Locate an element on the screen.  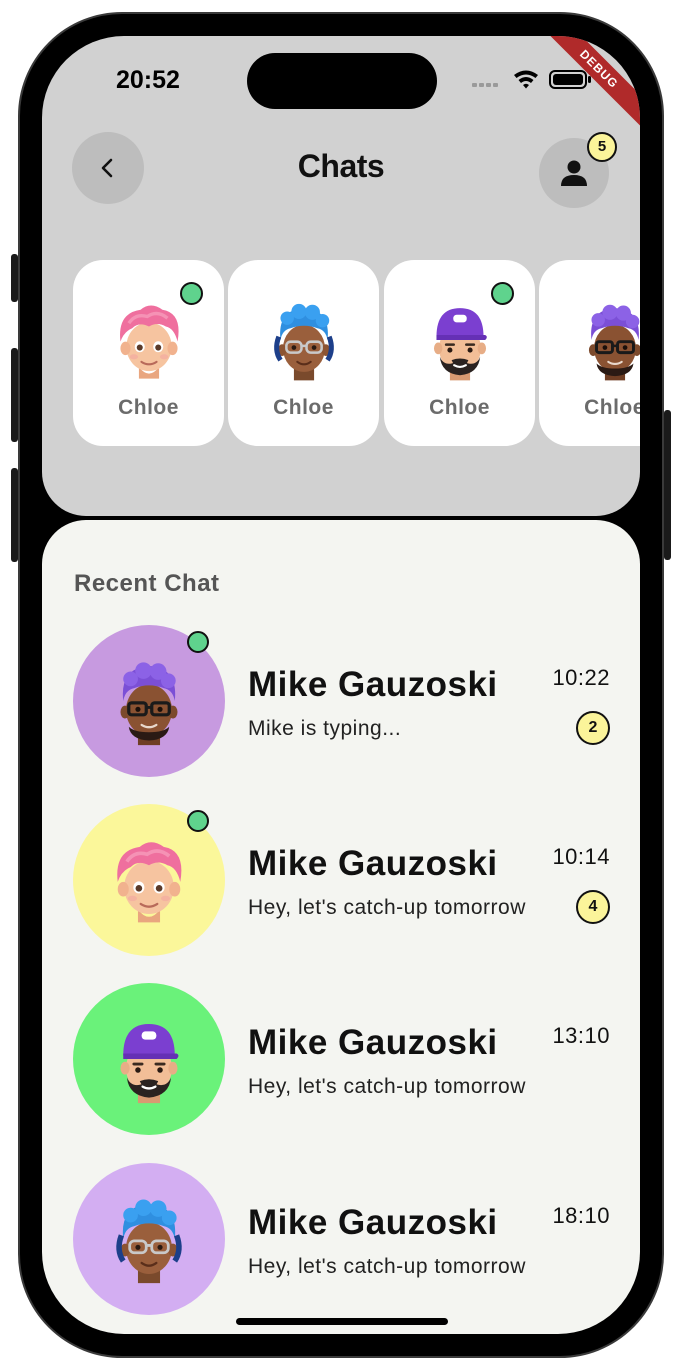
message-time: 10:22 is located at coordinates (581, 677).